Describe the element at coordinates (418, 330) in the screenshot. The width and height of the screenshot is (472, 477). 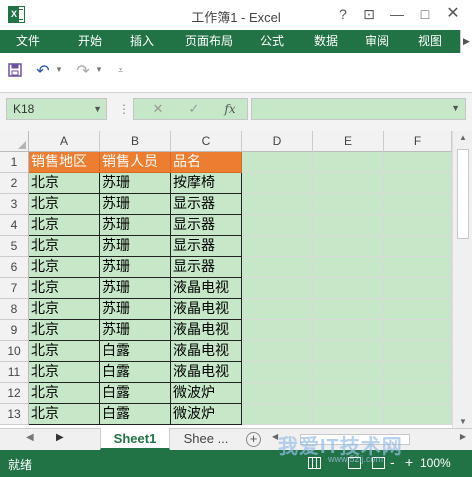
I see `cell-f9` at that location.